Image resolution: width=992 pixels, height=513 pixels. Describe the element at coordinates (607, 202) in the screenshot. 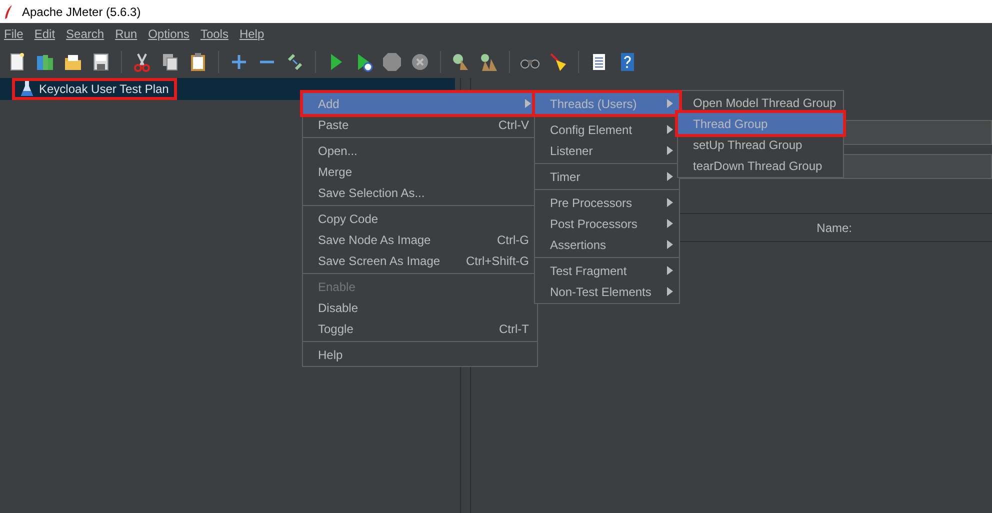

I see `menu-item: Pre Processors` at that location.